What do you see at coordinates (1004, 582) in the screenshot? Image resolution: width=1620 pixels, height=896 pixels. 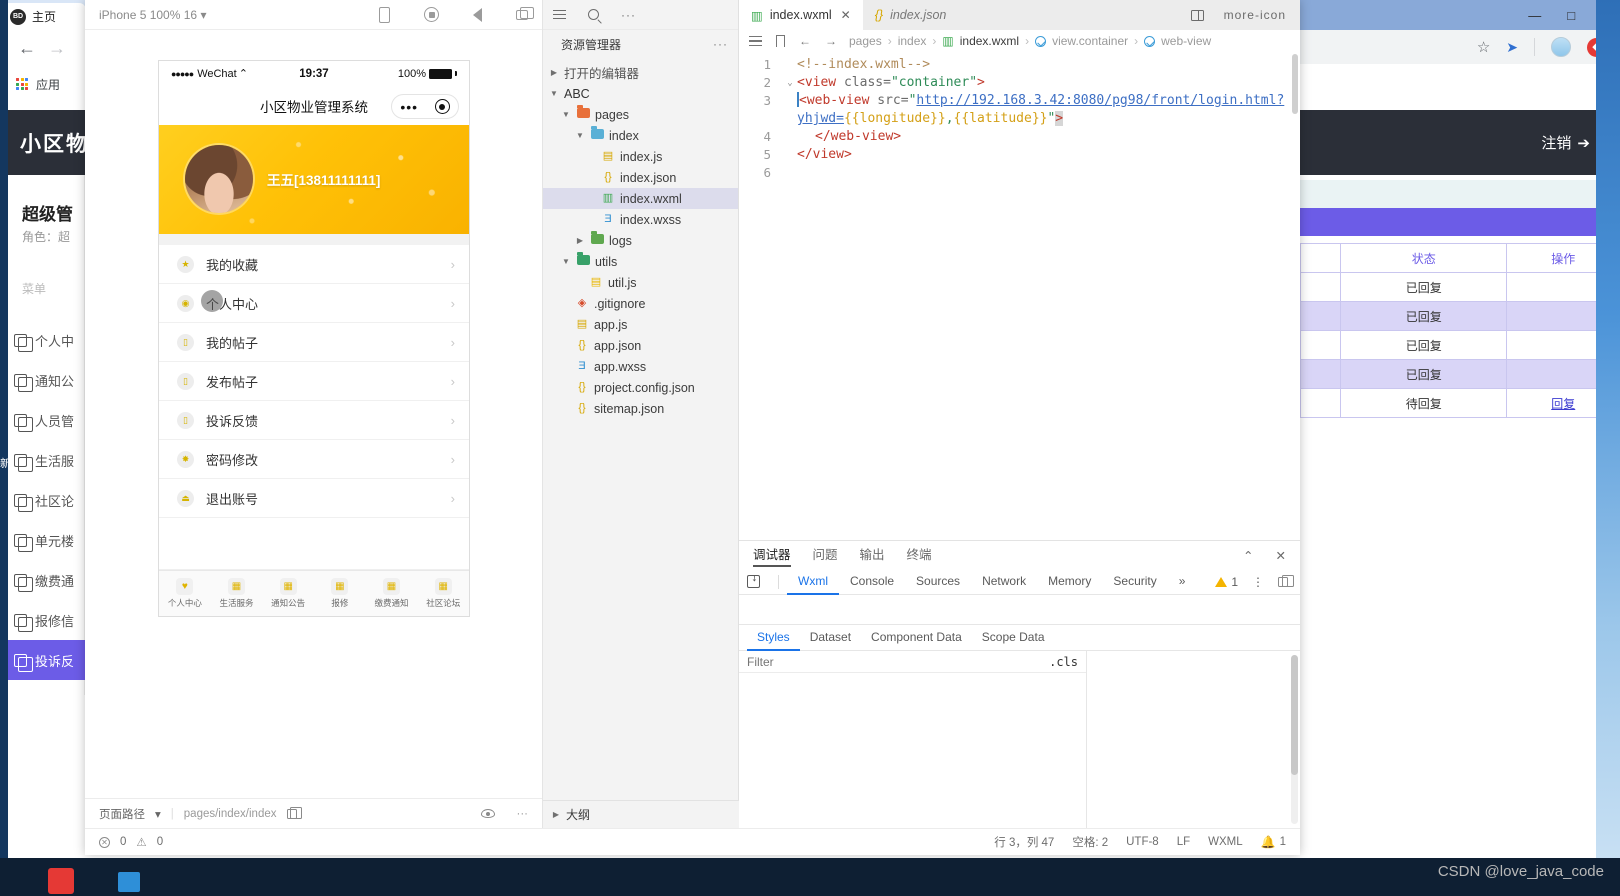 I see `devtools-tab-network: Network` at bounding box center [1004, 582].